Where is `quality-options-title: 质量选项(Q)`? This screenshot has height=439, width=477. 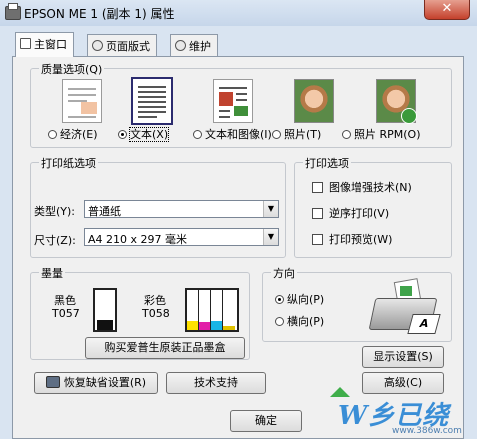 quality-options-title: 质量选项(Q) is located at coordinates (72, 69).